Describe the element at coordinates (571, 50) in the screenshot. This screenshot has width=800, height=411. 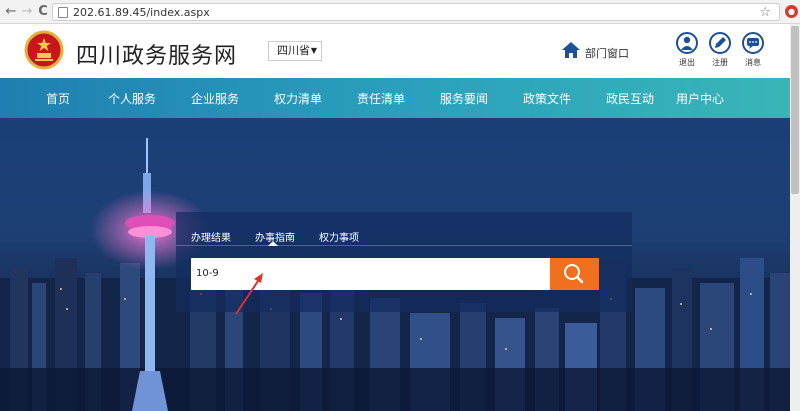
I see `home-icon` at that location.